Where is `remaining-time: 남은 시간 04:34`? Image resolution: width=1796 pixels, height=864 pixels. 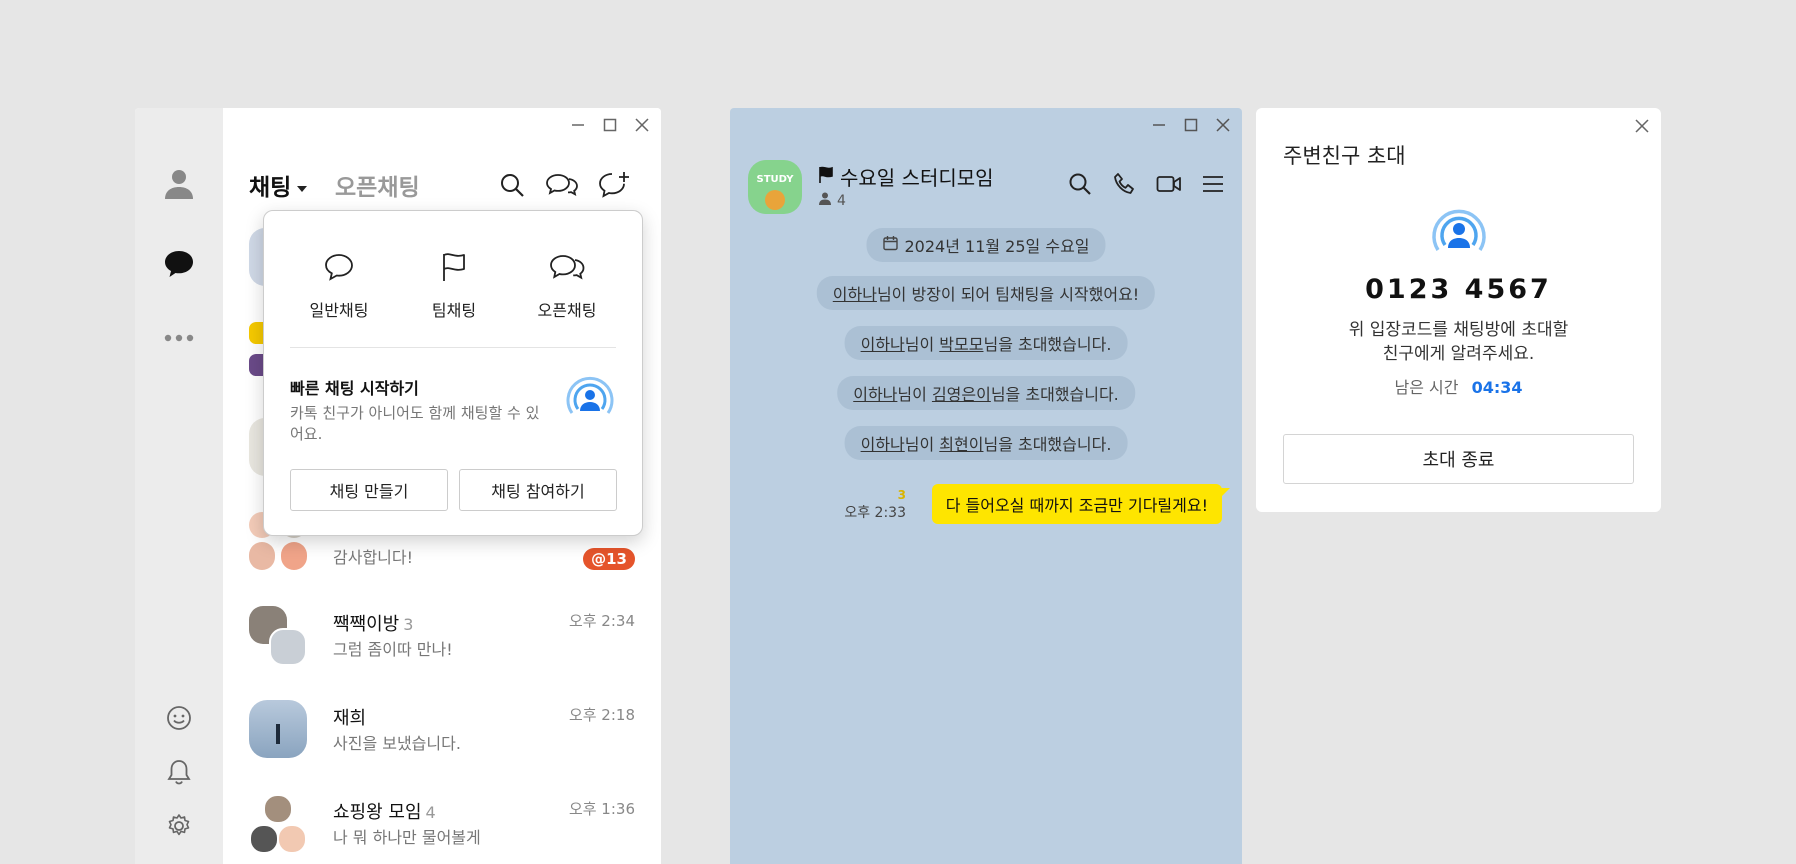
remaining-time: 남은 시간 04:34 is located at coordinates (1458, 386).